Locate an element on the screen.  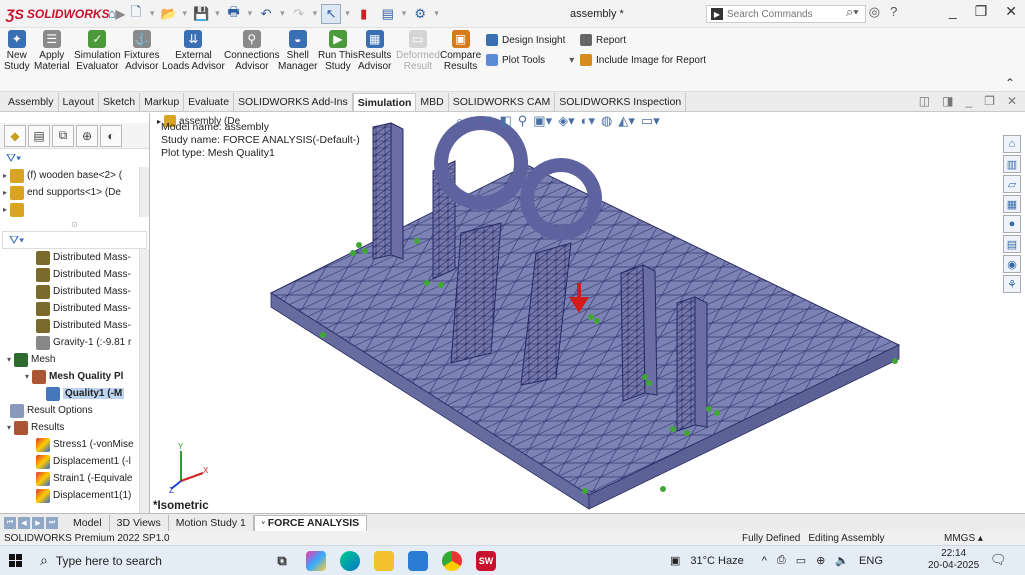
prev-tab-icon: ◀ is located at coordinates (24, 522).